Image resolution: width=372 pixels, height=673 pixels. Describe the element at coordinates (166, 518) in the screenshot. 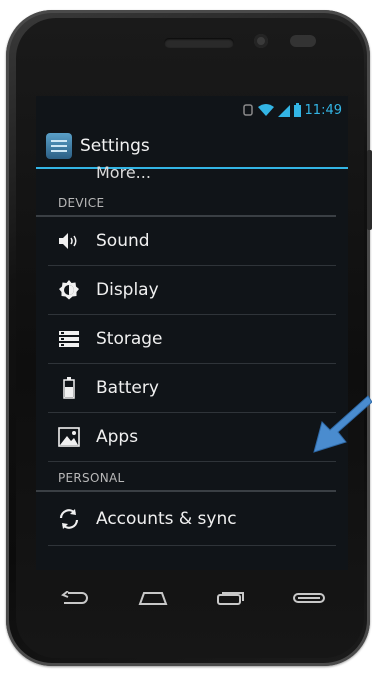

I see `settings-item-label: Accounts & sync` at that location.